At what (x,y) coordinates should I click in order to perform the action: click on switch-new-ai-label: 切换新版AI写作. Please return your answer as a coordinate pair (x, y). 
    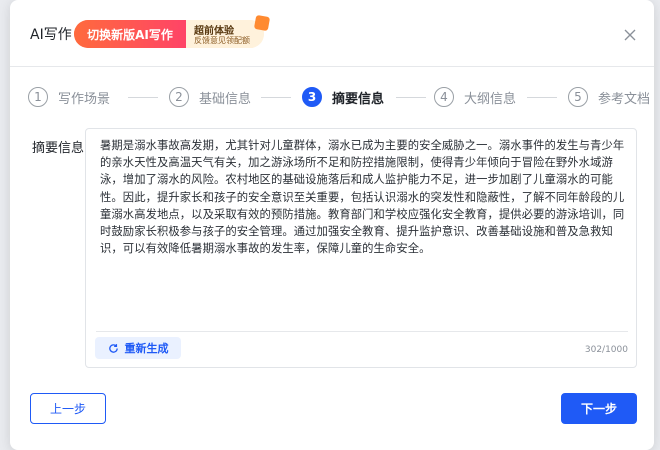
    Looking at the image, I should click on (130, 34).